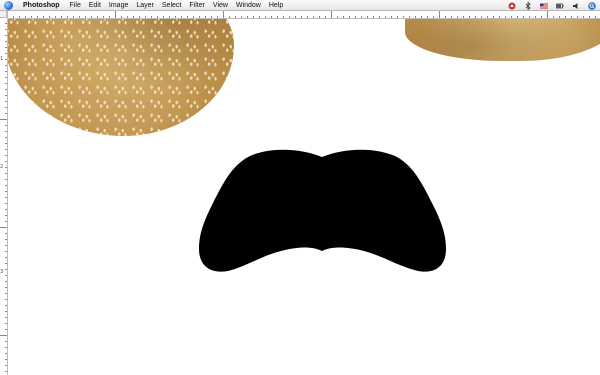 The image size is (600, 375). I want to click on ruler-left-label: 1, so click(2, 59).